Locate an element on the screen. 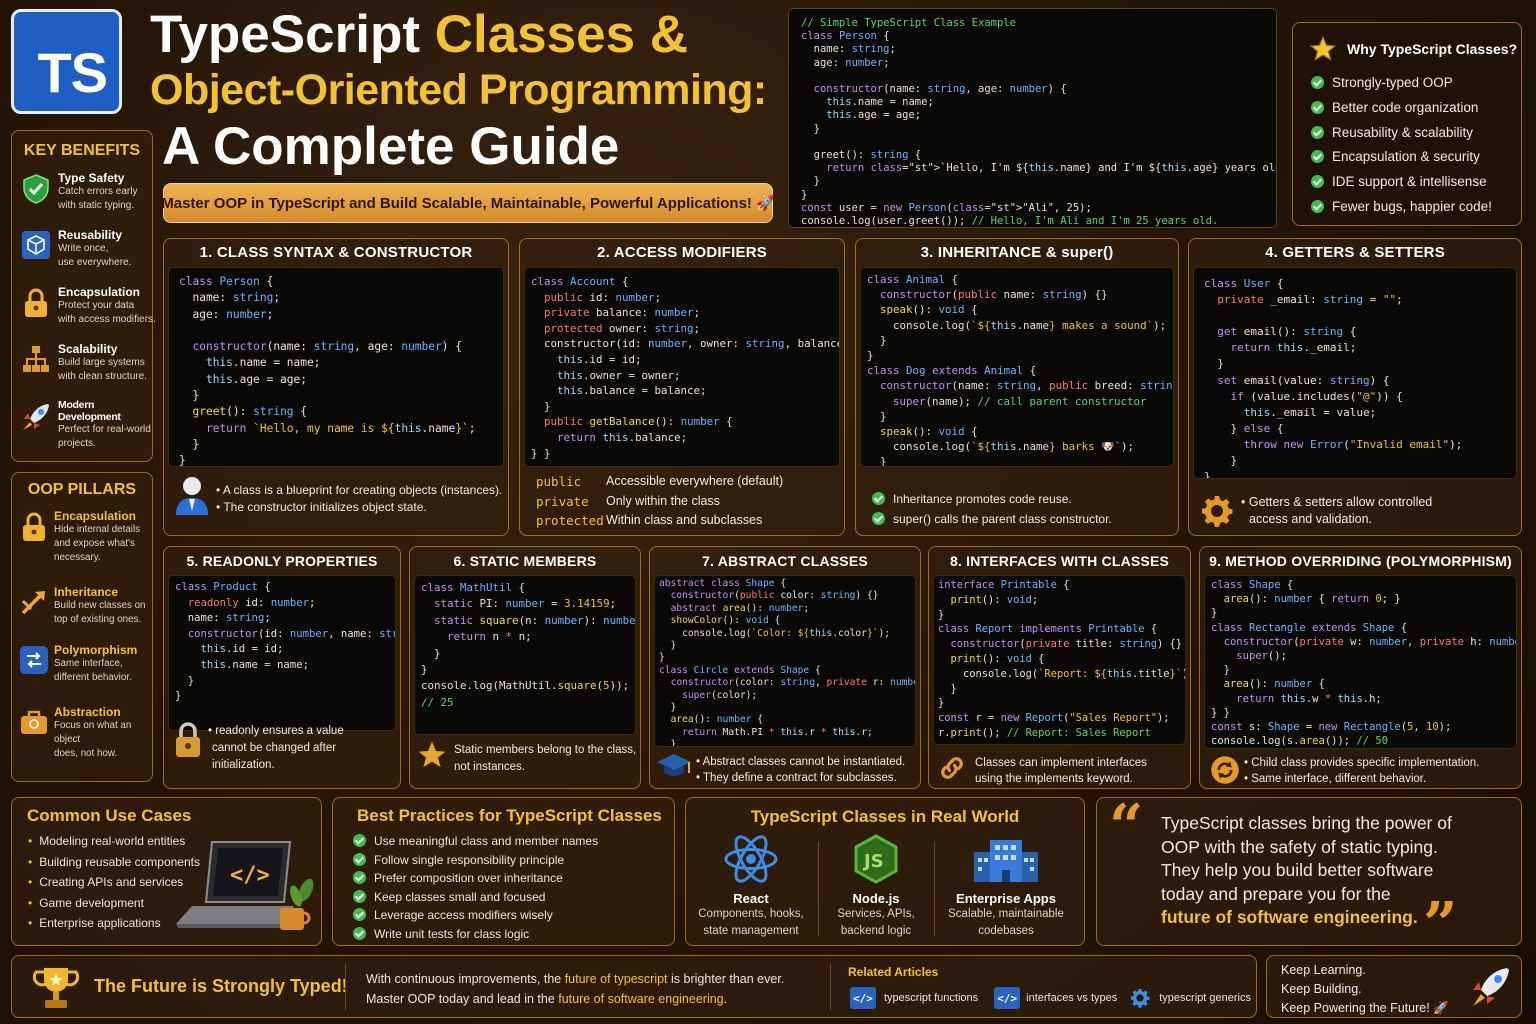  benefit-title: Reusability is located at coordinates (90, 235).